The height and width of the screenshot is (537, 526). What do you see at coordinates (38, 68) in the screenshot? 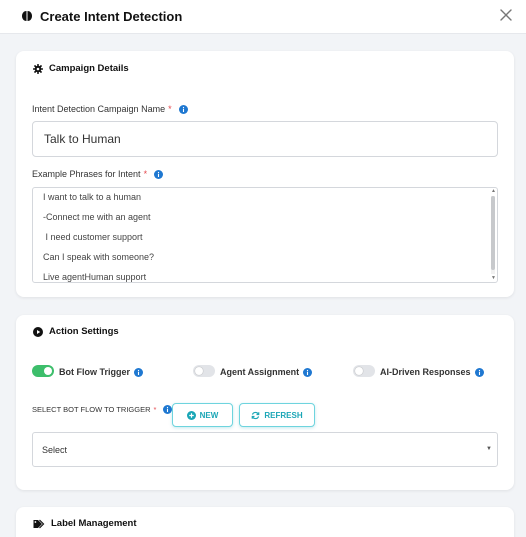
I see `gear-icon` at bounding box center [38, 68].